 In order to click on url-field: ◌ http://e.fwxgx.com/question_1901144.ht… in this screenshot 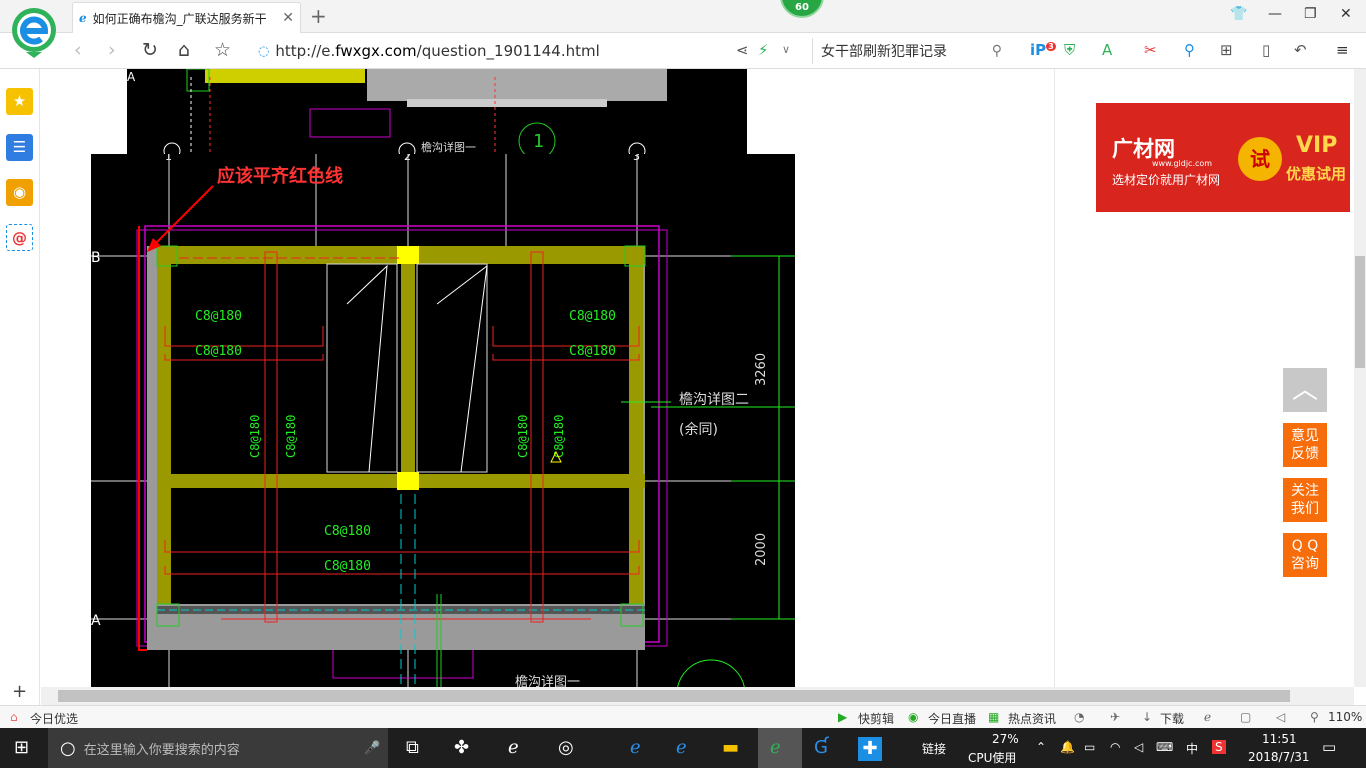, I will do `click(528, 51)`.